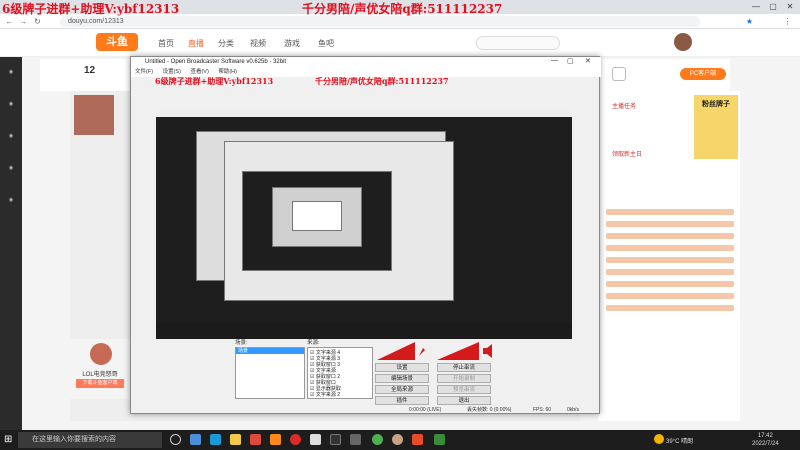  I want to click on site-search-input, so click(518, 43).